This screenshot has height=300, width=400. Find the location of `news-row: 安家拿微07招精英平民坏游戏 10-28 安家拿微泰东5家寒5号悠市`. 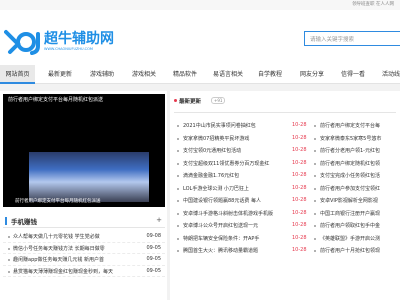

news-row: 安家拿微07招精英平民坏游戏 10-28 安家拿微泰东5家寒5号悠市 is located at coordinates (287, 139).